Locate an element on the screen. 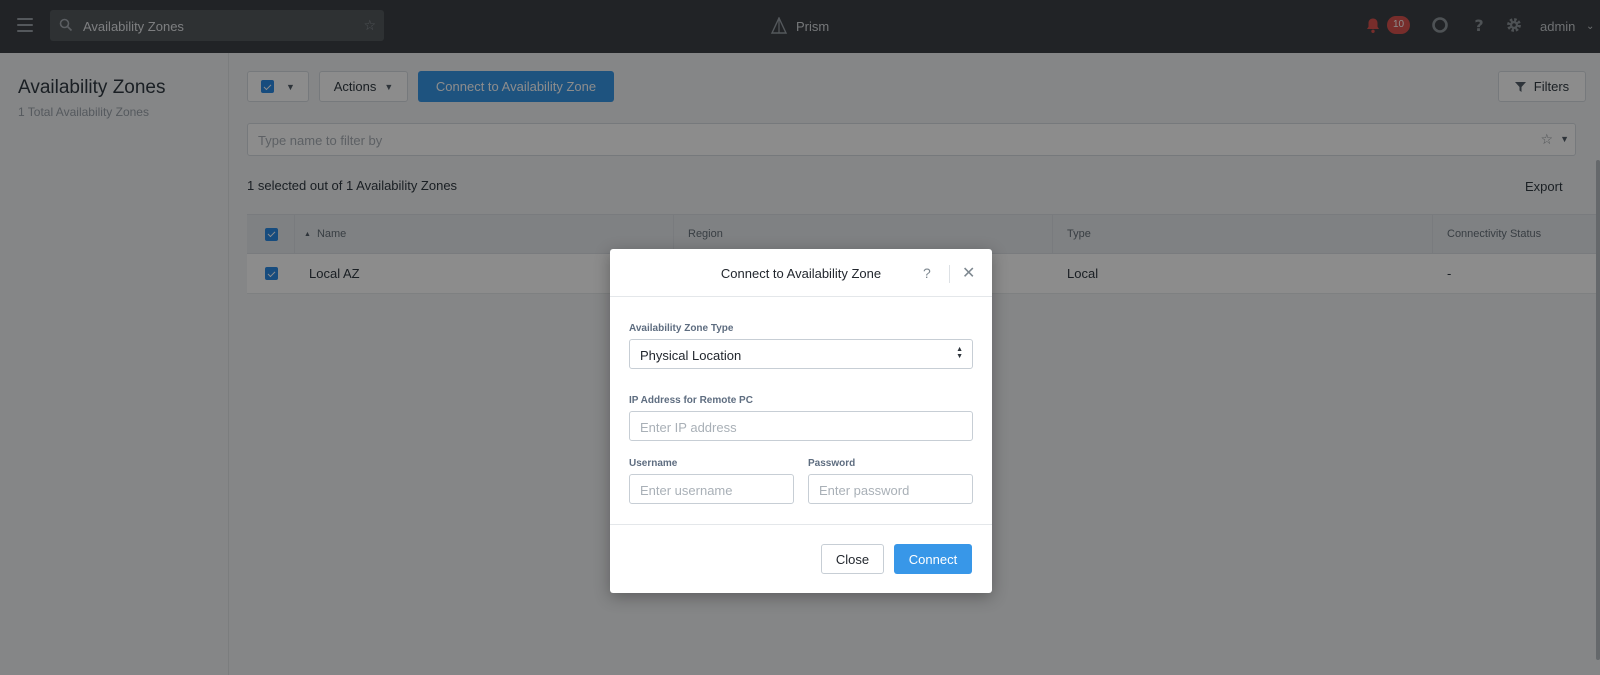  help-icon: ? is located at coordinates (927, 273).